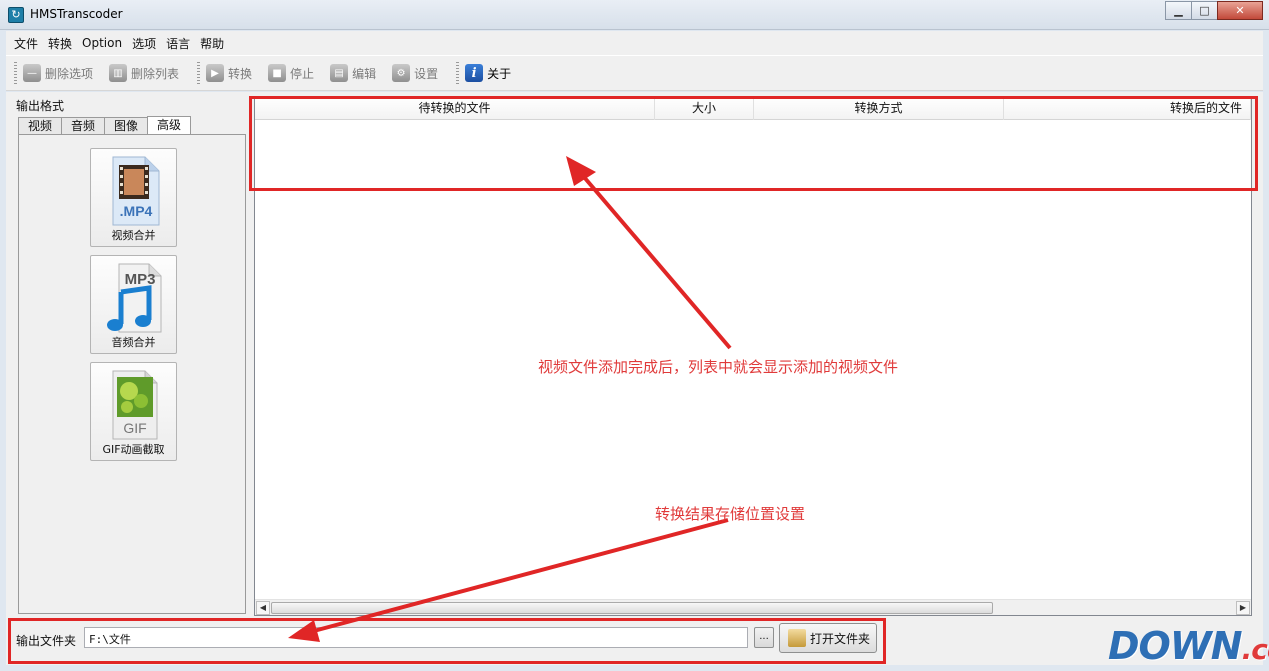 The width and height of the screenshot is (1269, 671). I want to click on settings-label: 设置, so click(426, 73).